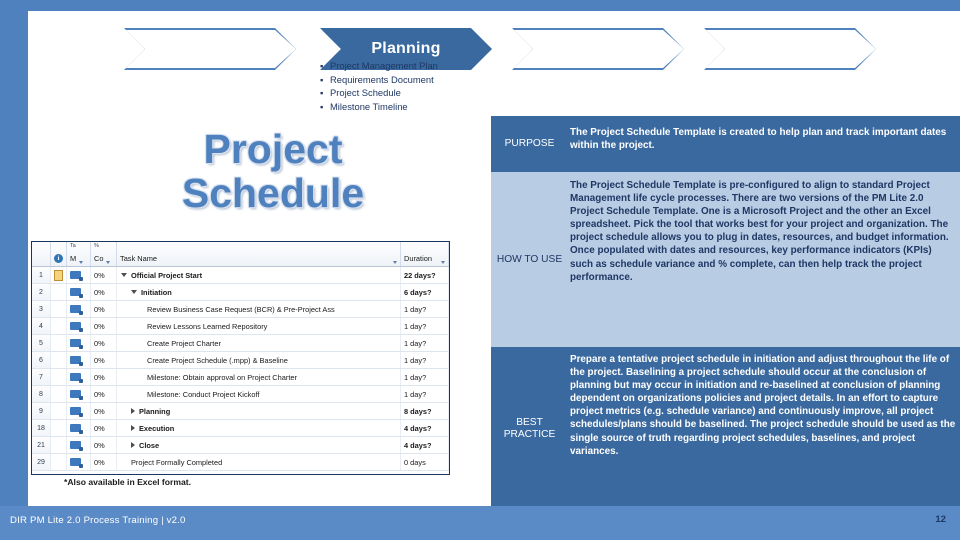  I want to click on task-name-label: Initiation, so click(156, 292).